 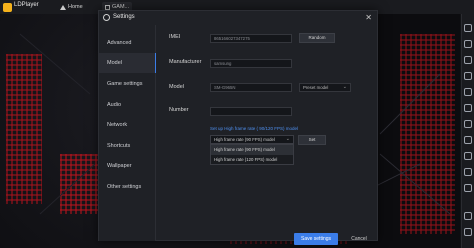 I want to click on add-apk-icon, so click(x=468, y=108).